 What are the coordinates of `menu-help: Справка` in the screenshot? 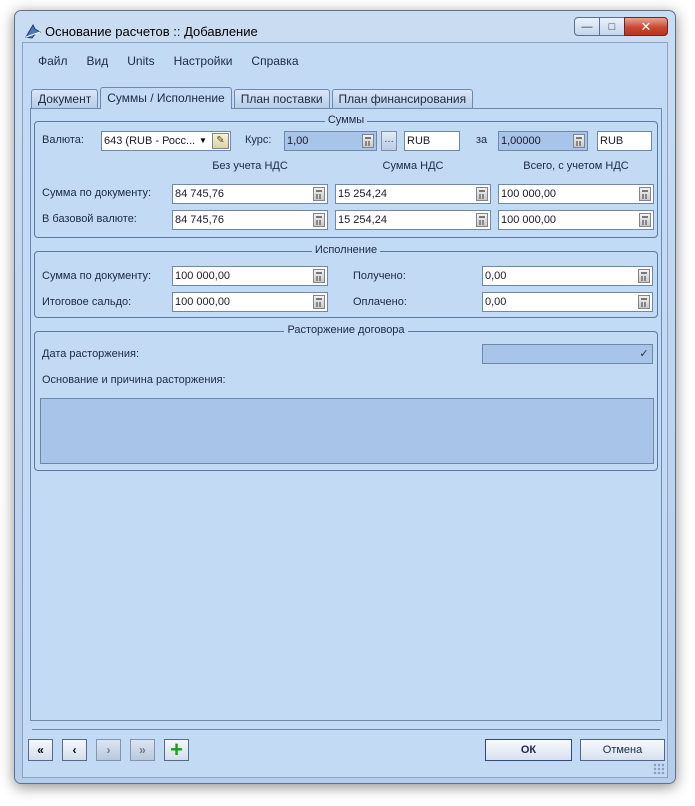 It's located at (274, 61).